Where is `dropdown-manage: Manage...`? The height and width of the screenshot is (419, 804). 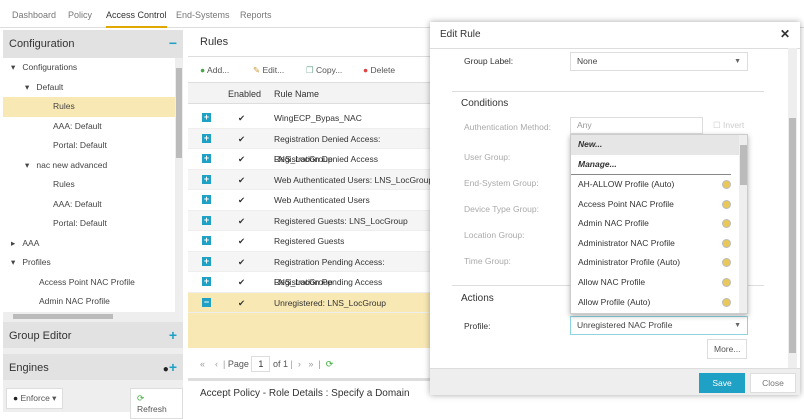
dropdown-manage: Manage... is located at coordinates (651, 165).